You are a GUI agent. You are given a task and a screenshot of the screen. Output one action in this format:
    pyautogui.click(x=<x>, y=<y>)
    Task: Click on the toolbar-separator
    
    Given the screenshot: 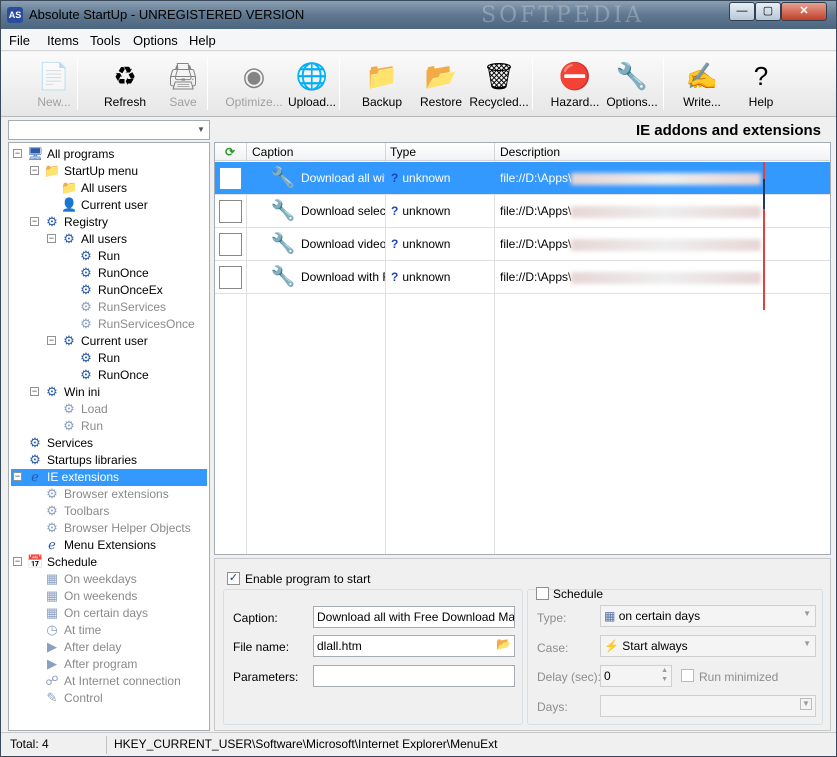 What is the action you would take?
    pyautogui.click(x=77, y=84)
    